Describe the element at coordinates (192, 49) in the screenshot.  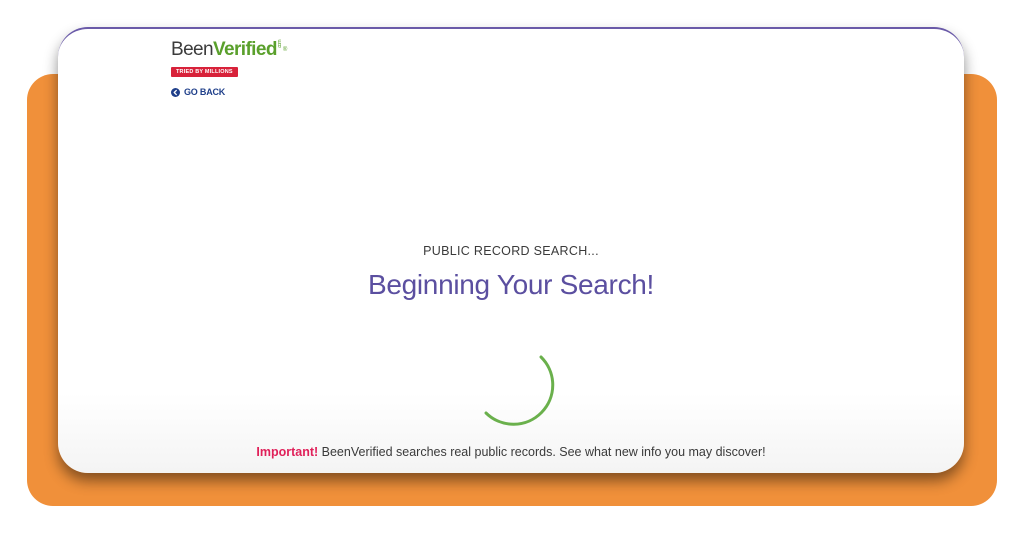
I see `logo-word-been: Been` at that location.